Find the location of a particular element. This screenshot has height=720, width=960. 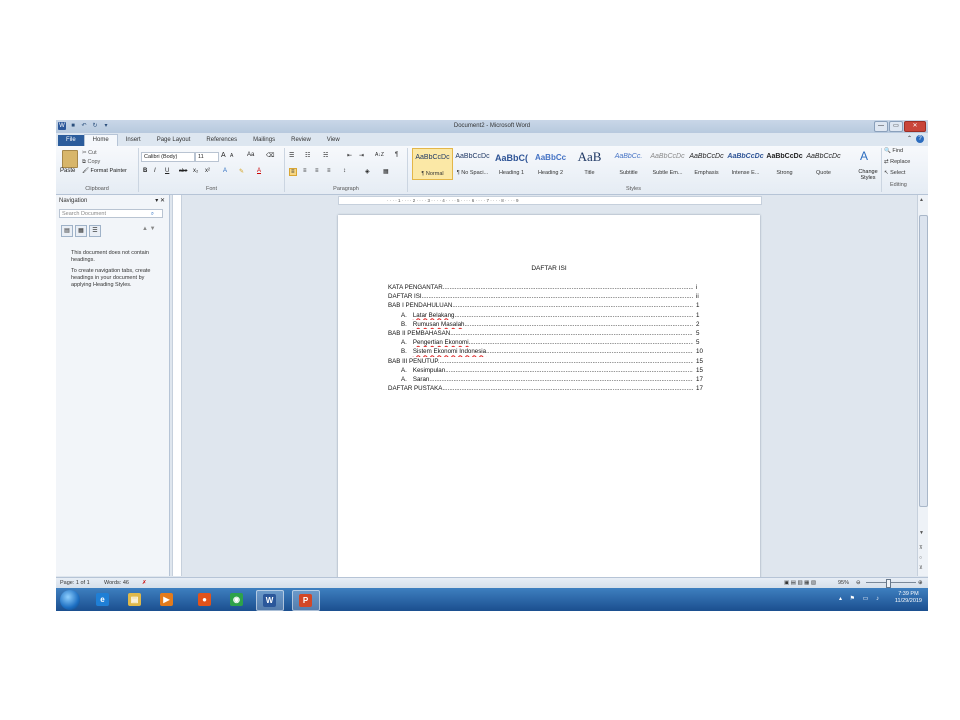

toc-row: A. Kesimpulan 15 is located at coordinates (548, 370).